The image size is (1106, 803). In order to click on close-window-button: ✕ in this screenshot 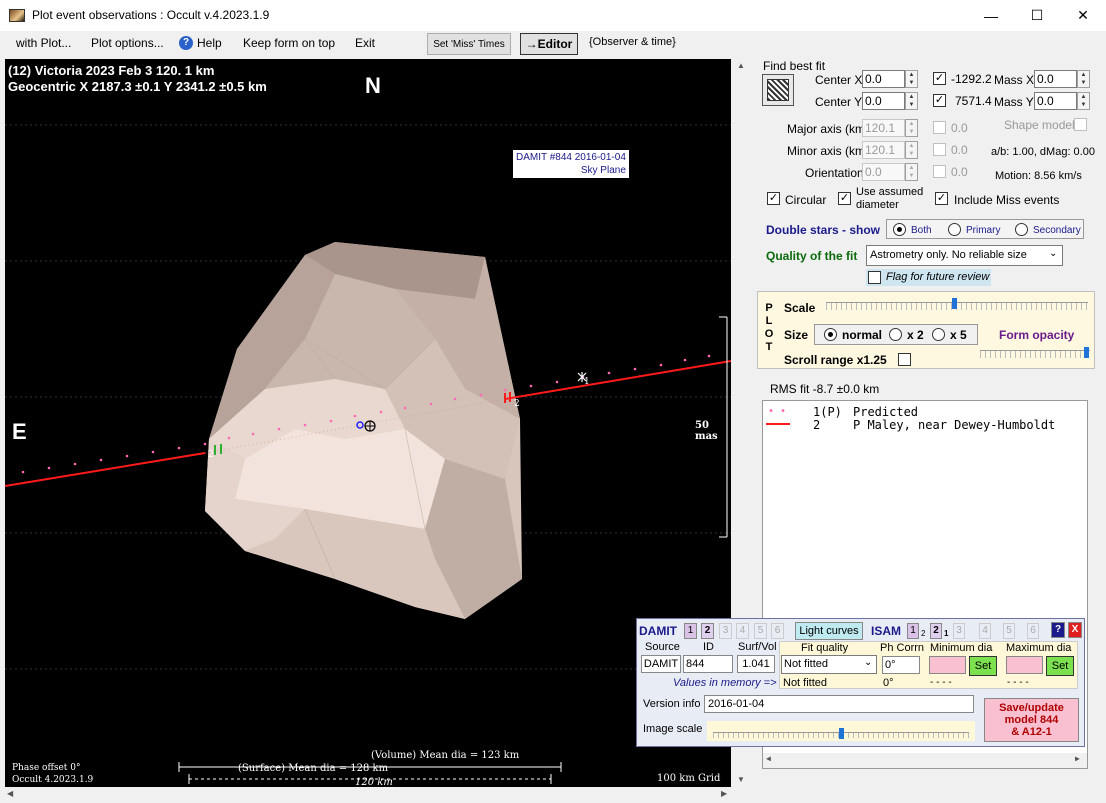, I will do `click(1083, 15)`.